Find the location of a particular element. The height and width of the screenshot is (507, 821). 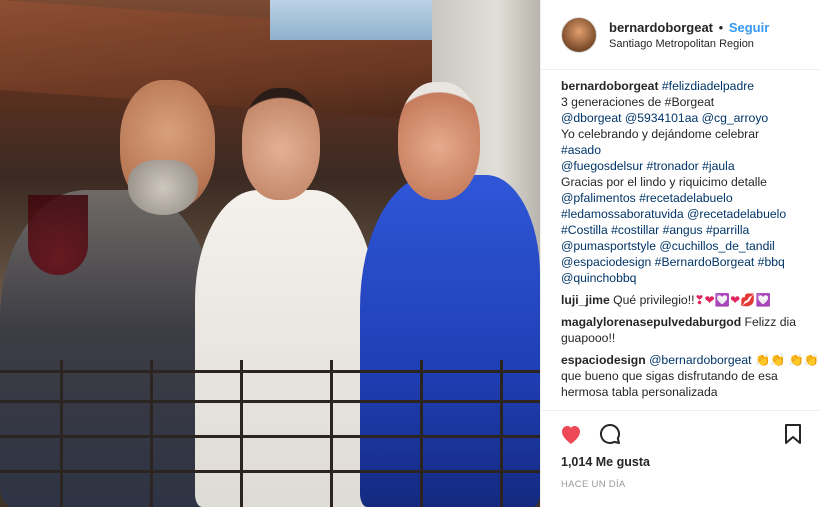

header-row: bernardoborgeat • Seguir is located at coordinates (689, 27).